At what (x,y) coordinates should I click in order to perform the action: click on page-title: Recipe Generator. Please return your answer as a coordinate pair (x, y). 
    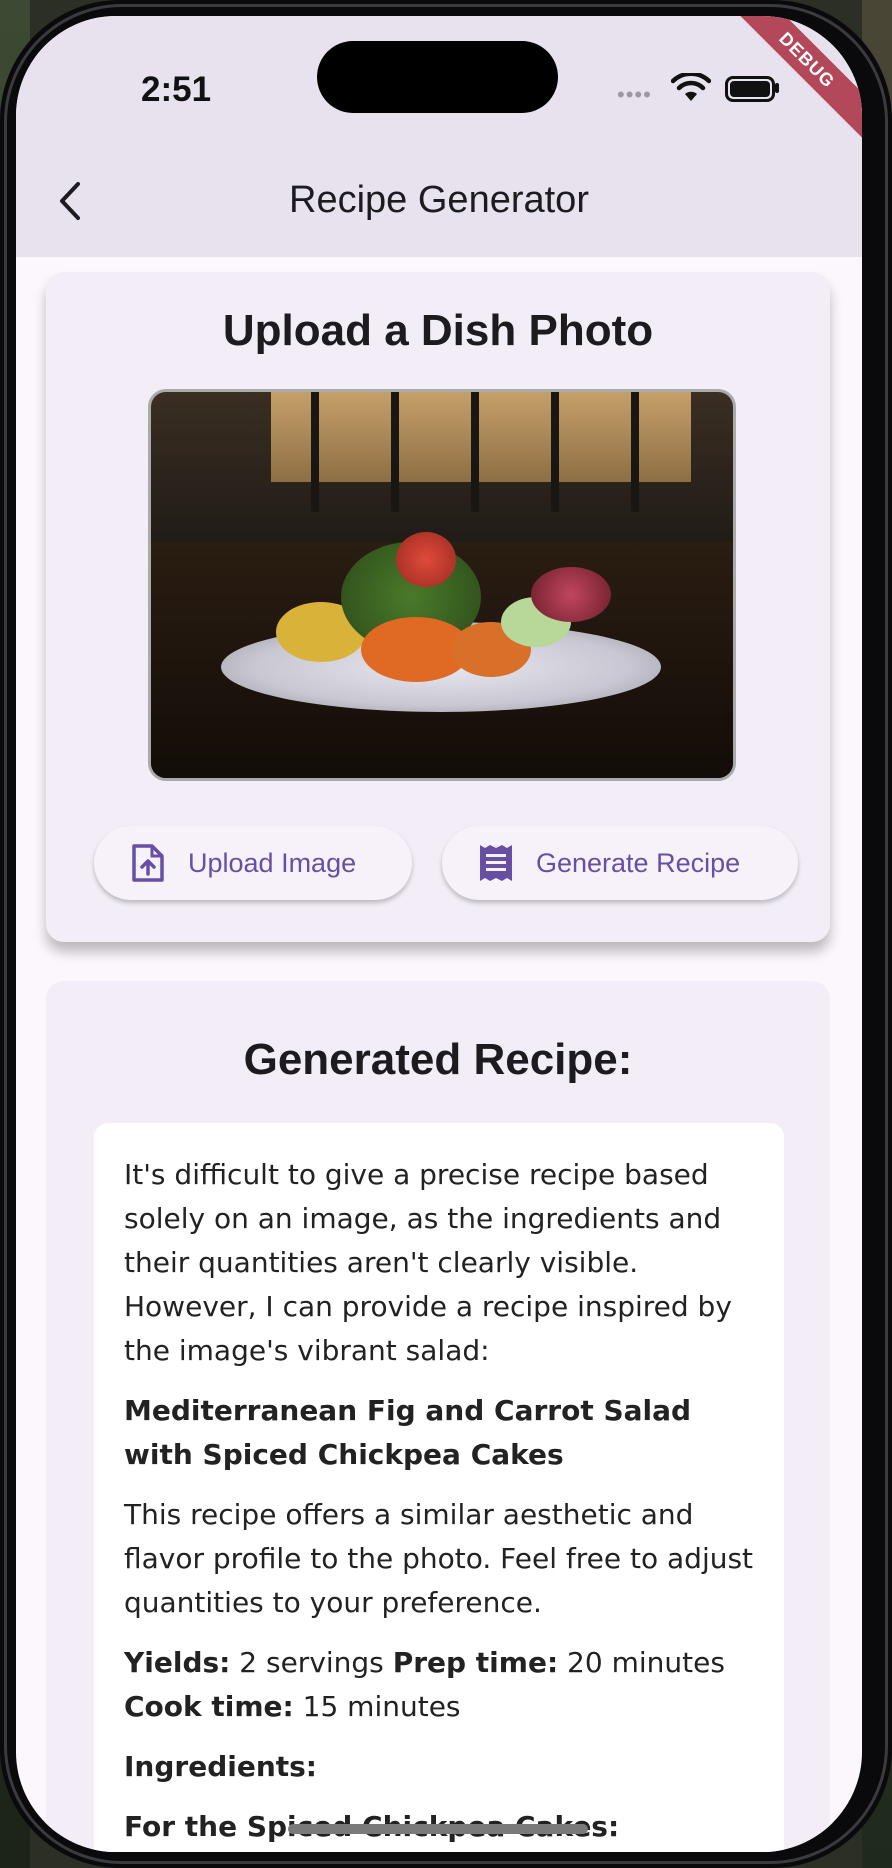
    Looking at the image, I should click on (439, 200).